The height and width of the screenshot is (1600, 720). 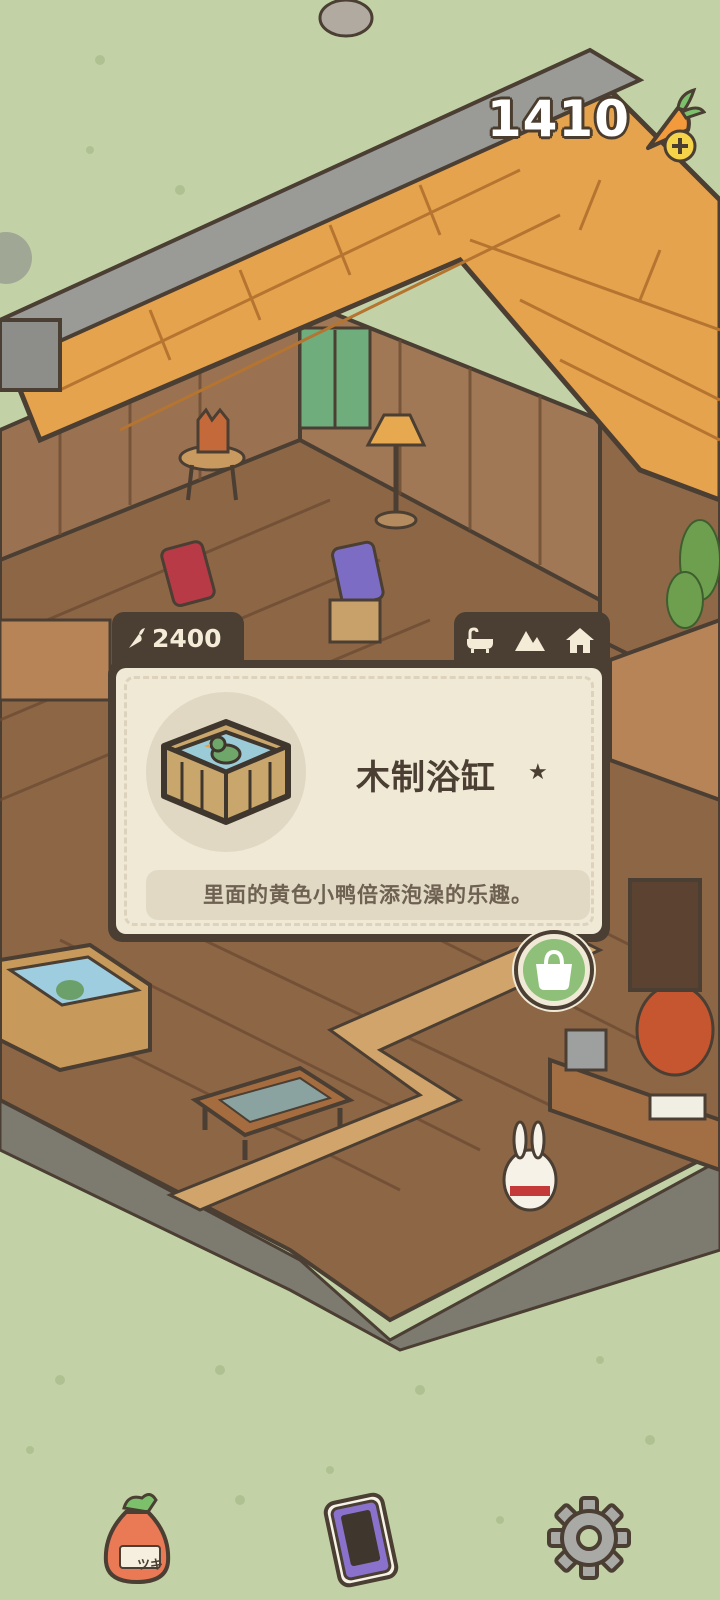 I want to click on diamond-icon-button, so click(x=16, y=258).